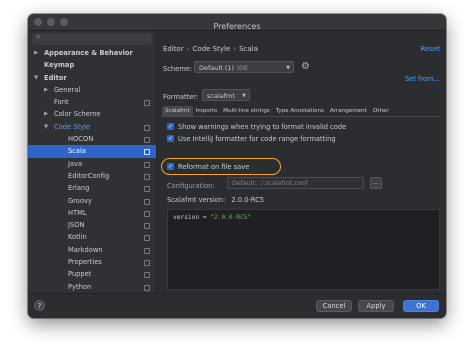 Image resolution: width=474 pixels, height=360 pixels. I want to click on sidebar-item-label: HTML, so click(77, 212).